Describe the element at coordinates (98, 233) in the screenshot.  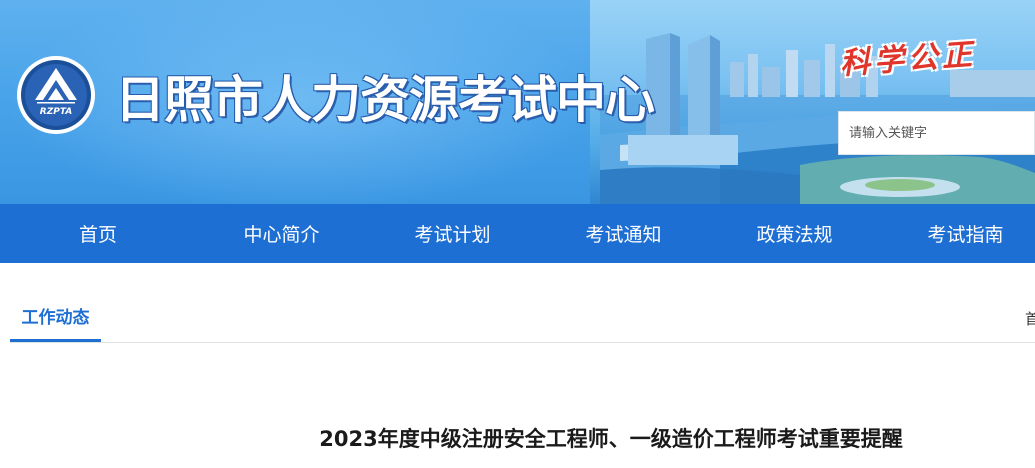
I see `nav-item-home: 首页` at that location.